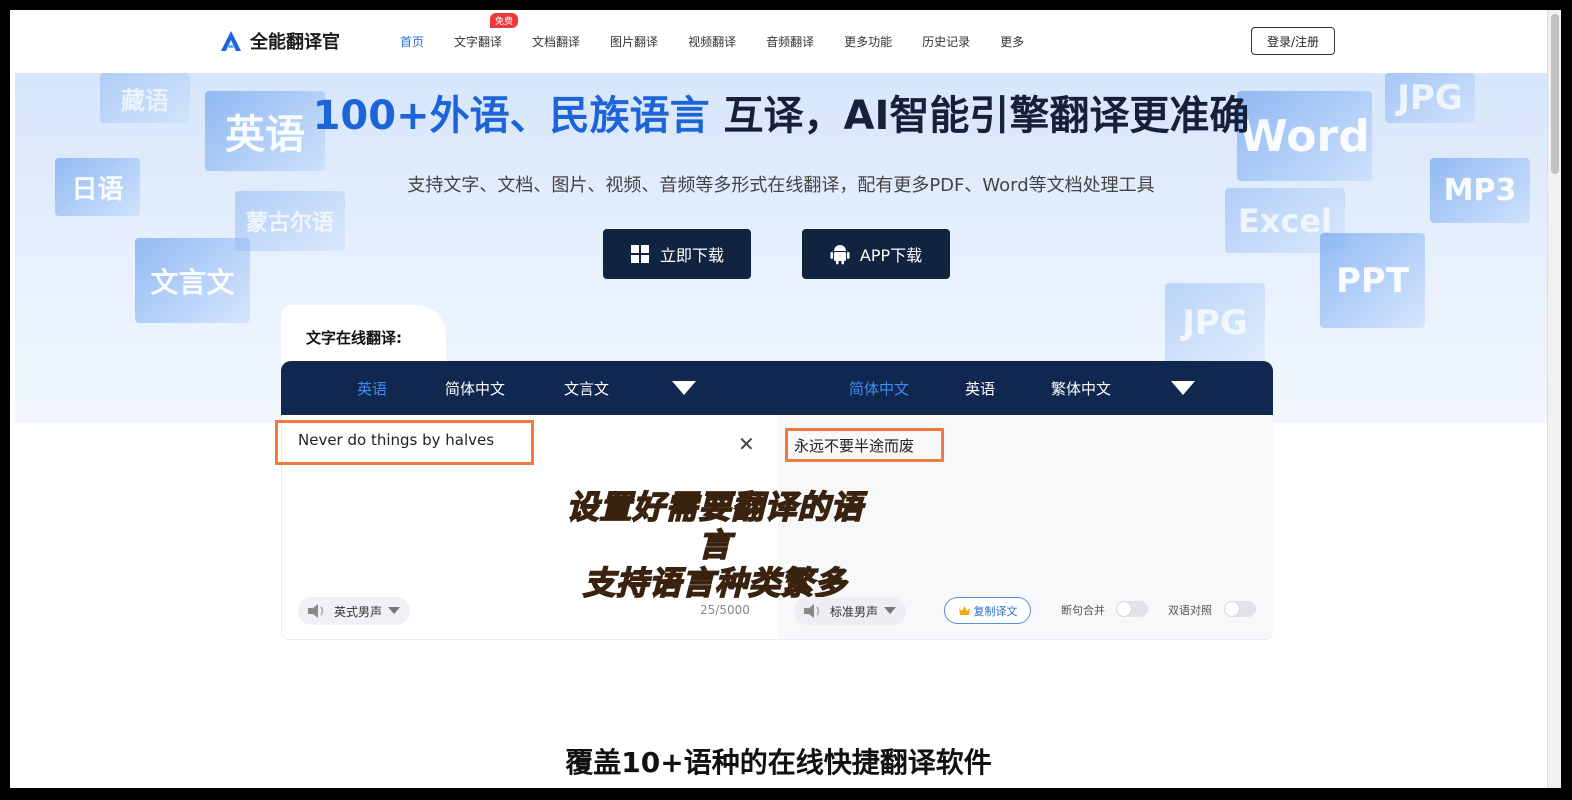 This screenshot has height=800, width=1572. Describe the element at coordinates (891, 255) in the screenshot. I see `app-download-label: APP下载` at that location.